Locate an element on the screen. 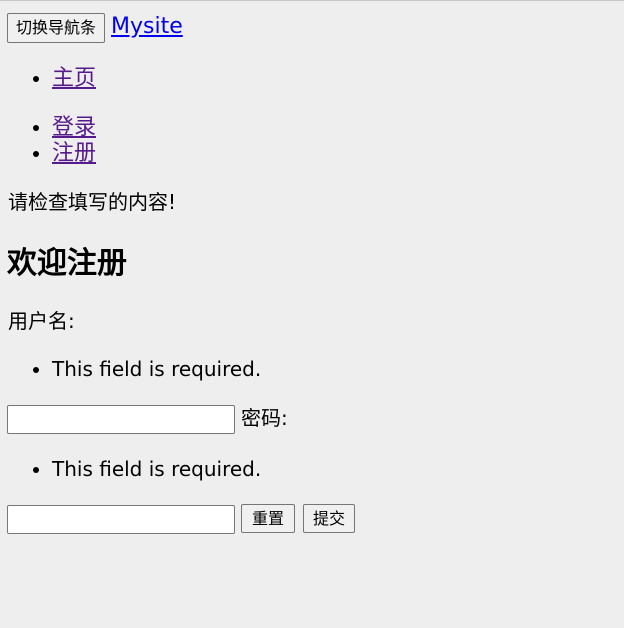 The height and width of the screenshot is (628, 624). alert-message: 请检查填写的内容! is located at coordinates (92, 202).